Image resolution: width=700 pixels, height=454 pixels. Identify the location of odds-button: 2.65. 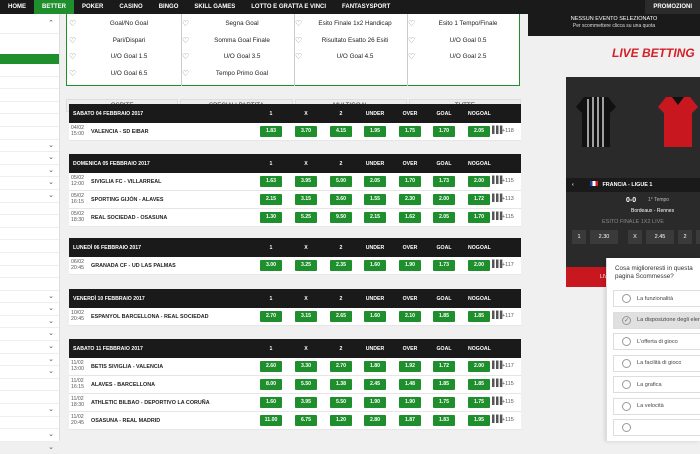
(341, 316).